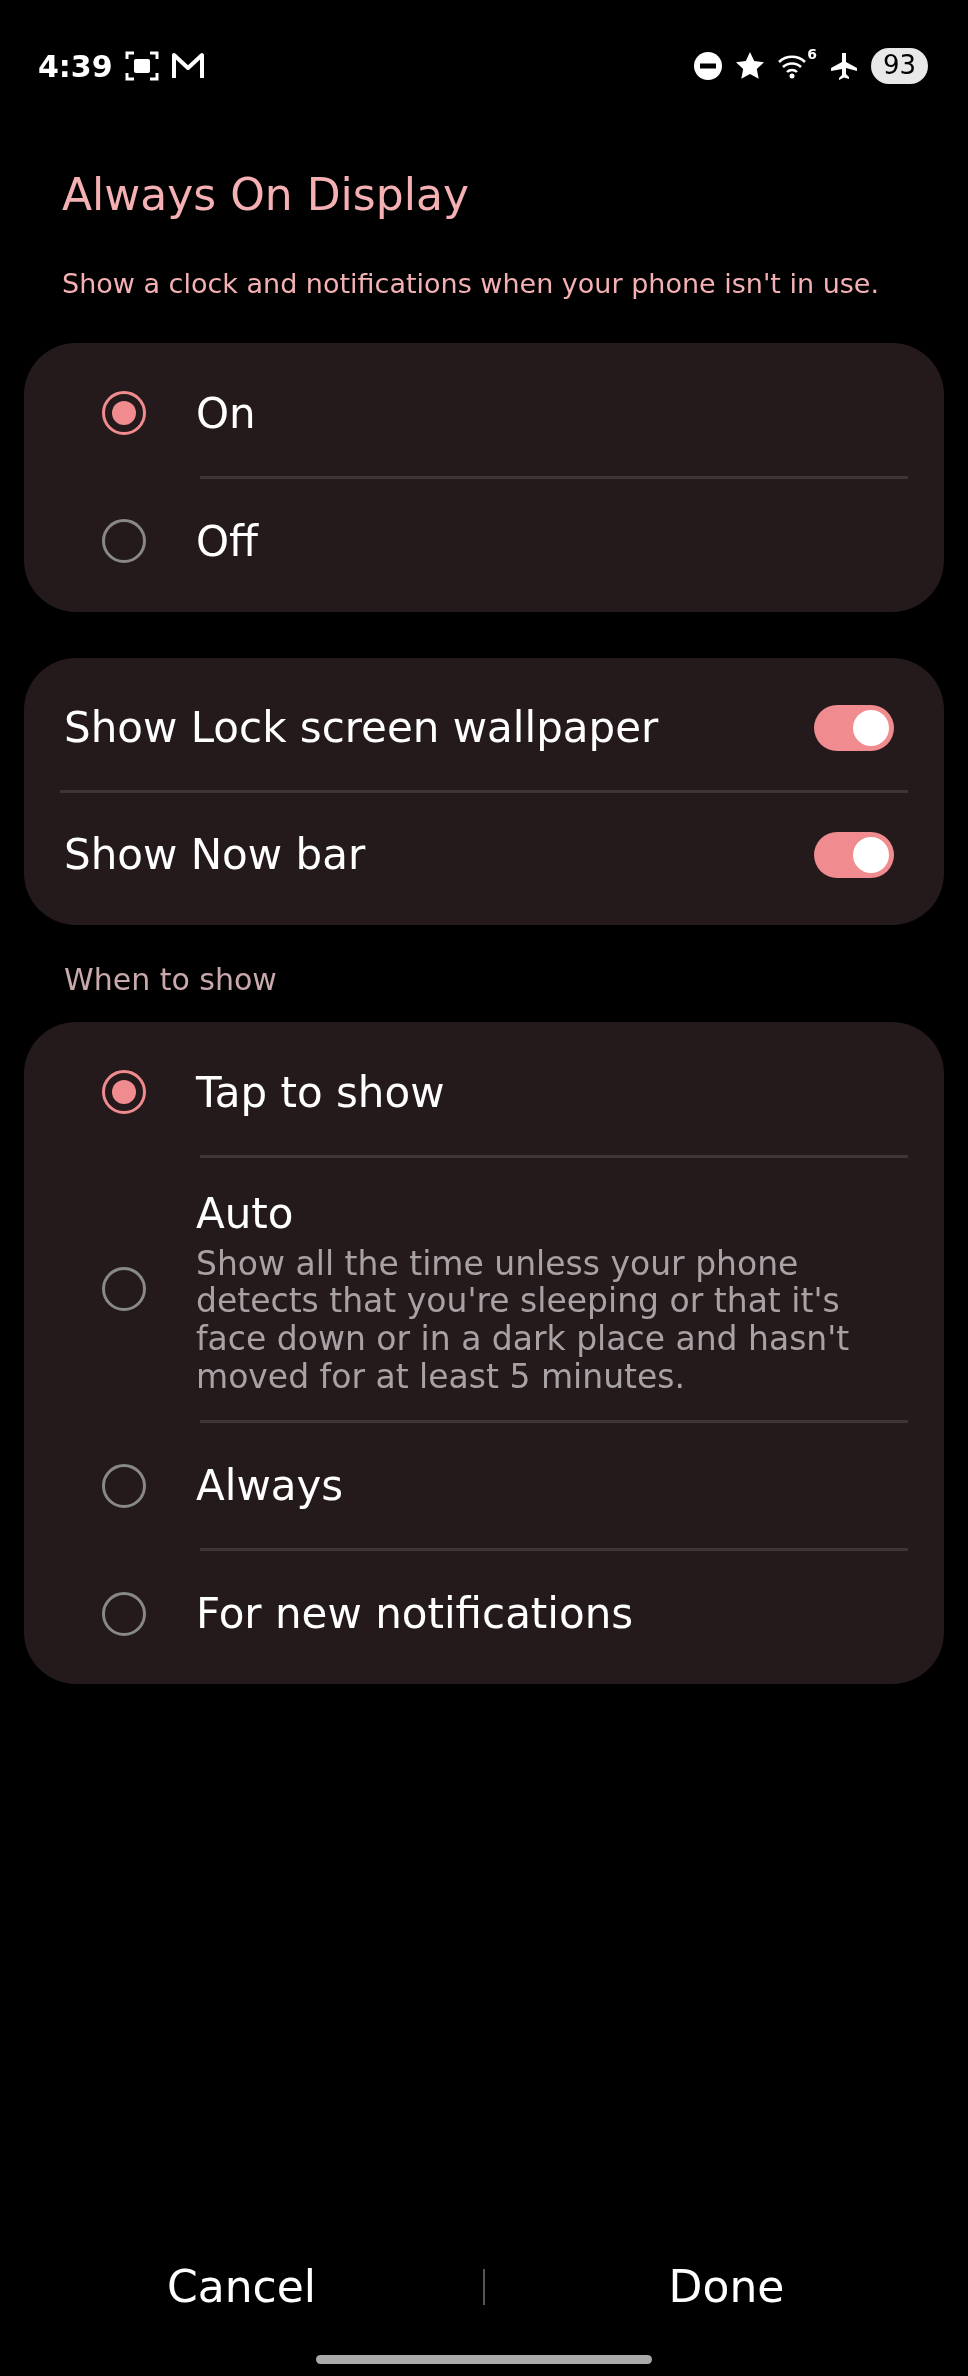  What do you see at coordinates (171, 979) in the screenshot?
I see `section-header: When to show` at bounding box center [171, 979].